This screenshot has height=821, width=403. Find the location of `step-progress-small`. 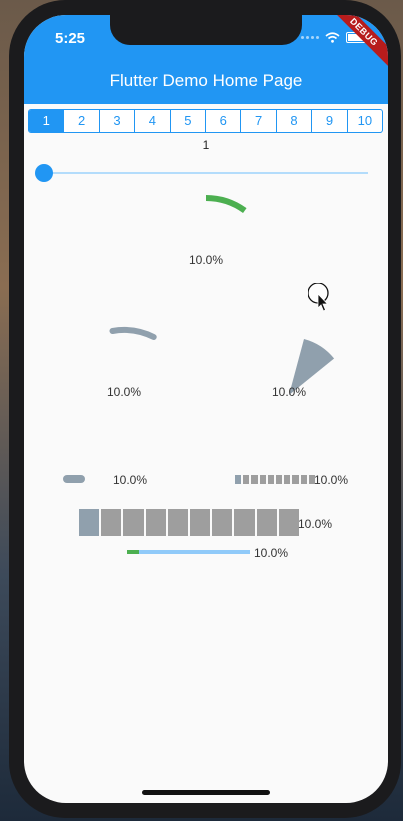

step-progress-small is located at coordinates (275, 479).